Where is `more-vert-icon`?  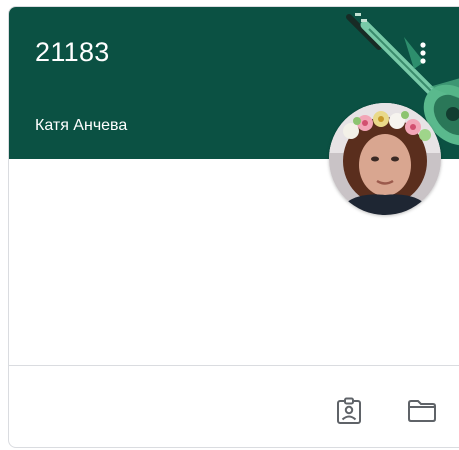
more-vert-icon is located at coordinates (423, 53).